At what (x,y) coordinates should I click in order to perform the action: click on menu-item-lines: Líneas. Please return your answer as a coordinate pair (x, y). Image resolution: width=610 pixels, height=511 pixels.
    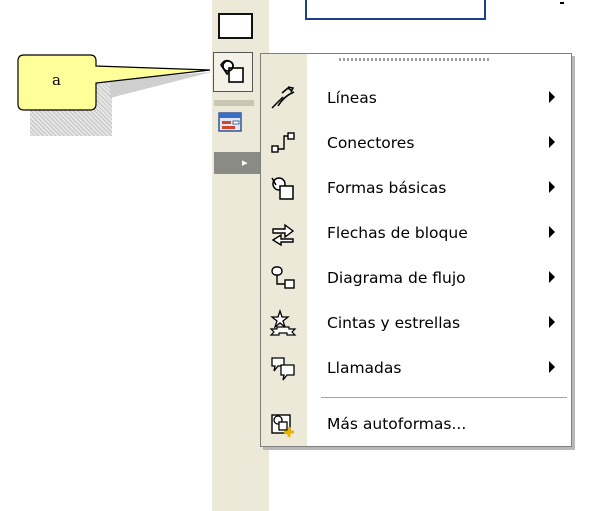
    Looking at the image, I should click on (416, 98).